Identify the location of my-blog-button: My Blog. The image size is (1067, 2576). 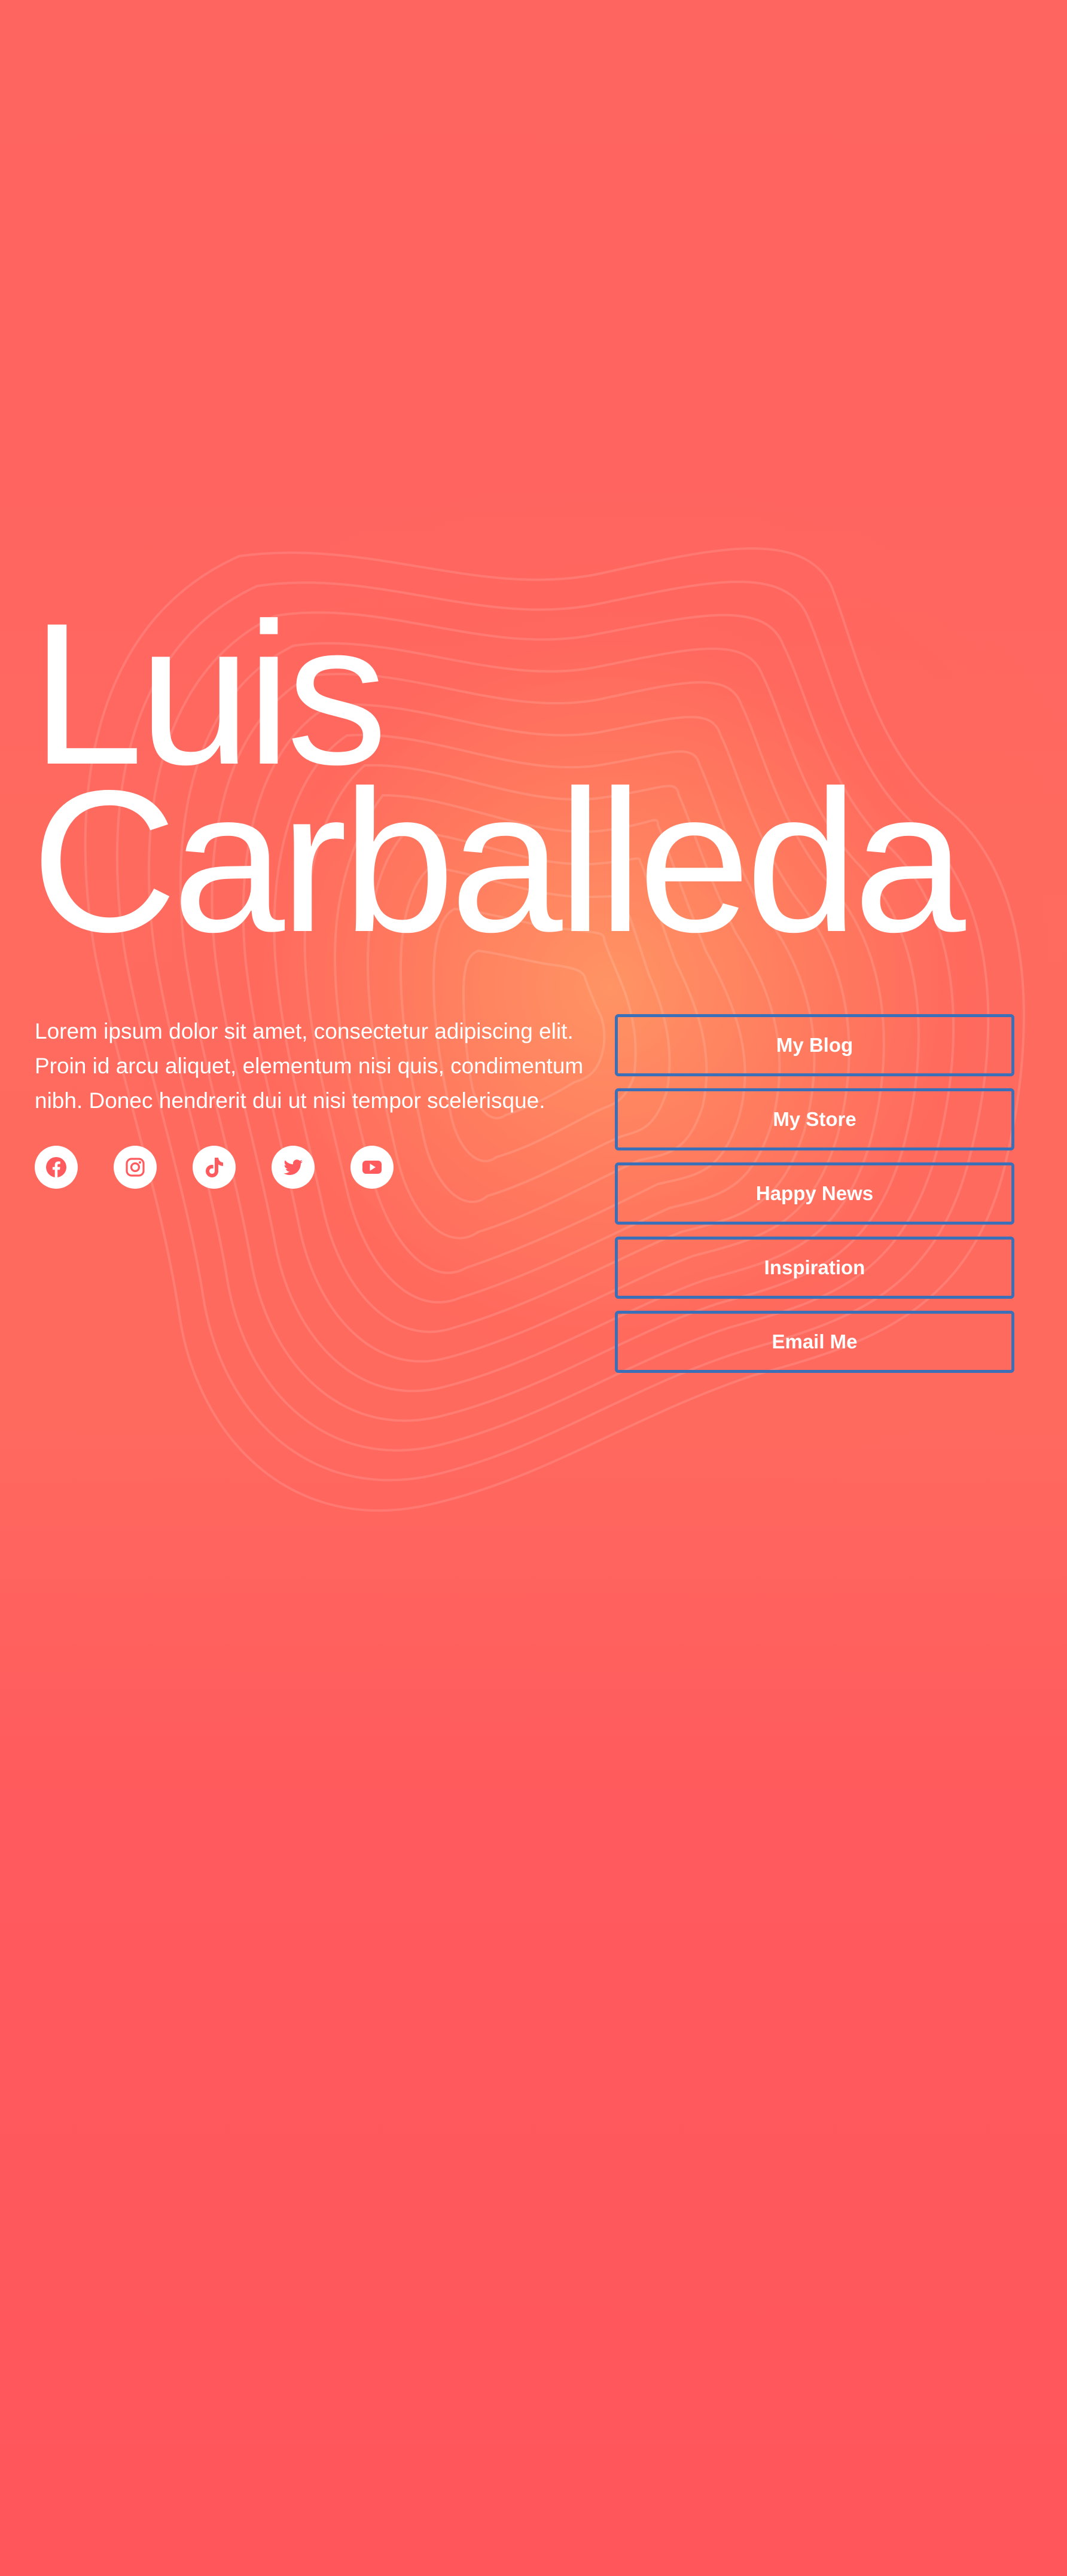
(814, 1045).